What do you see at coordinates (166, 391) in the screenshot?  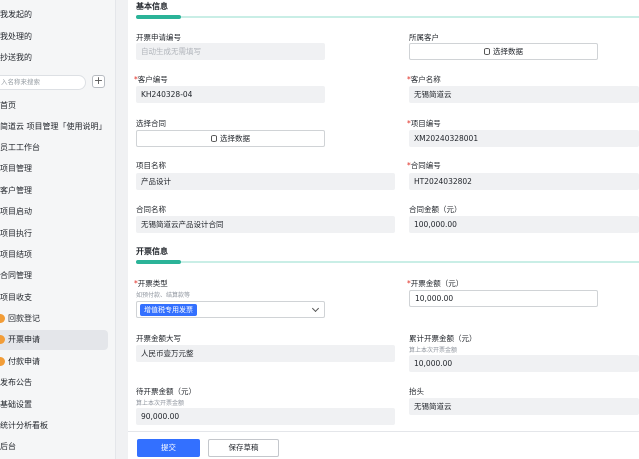 I see `pending-amount-label: 待开票金额（元）` at bounding box center [166, 391].